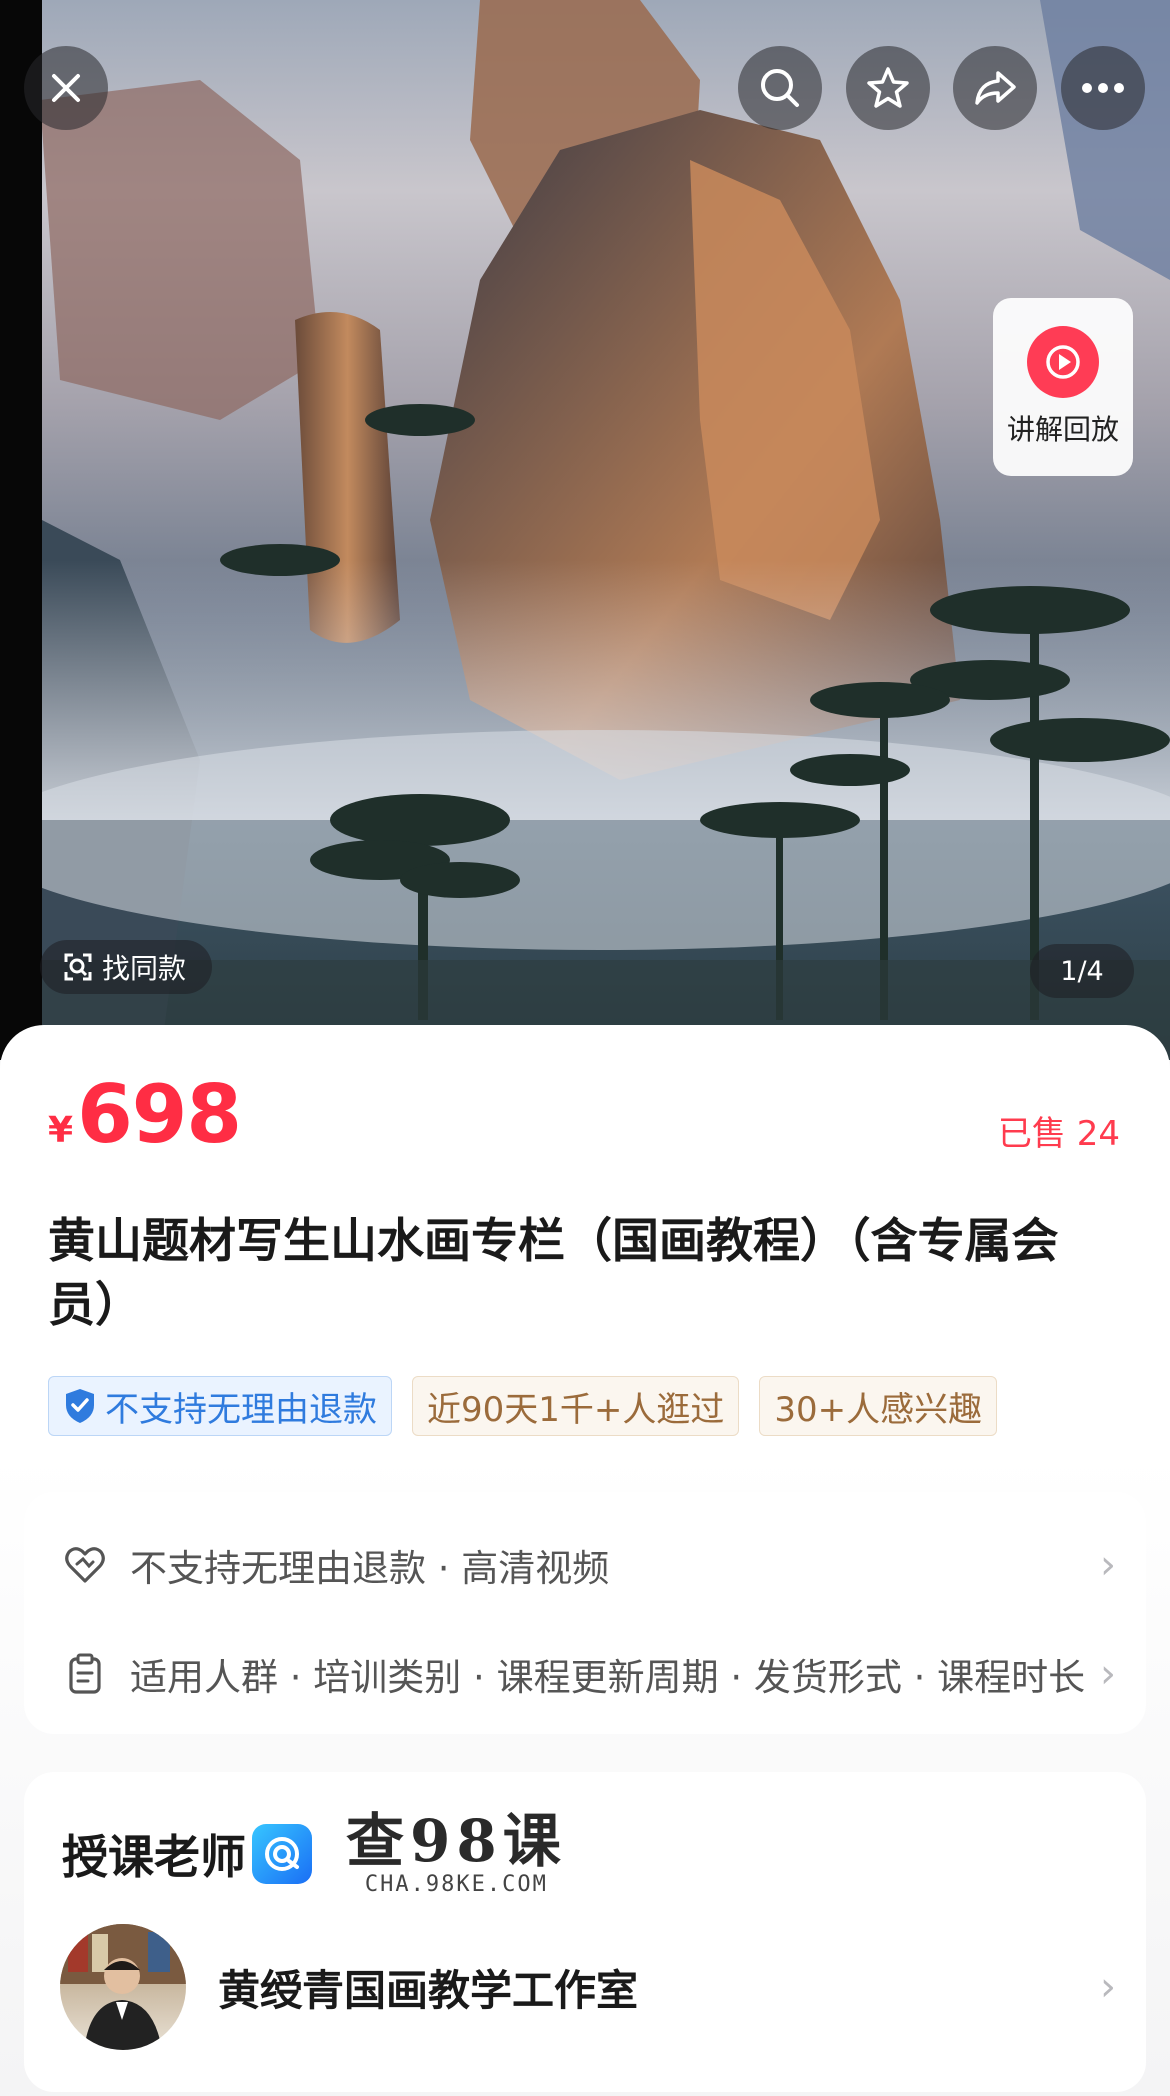 The width and height of the screenshot is (1170, 2096). I want to click on refund-policy-tag: 不支持无理由退款, so click(220, 1406).